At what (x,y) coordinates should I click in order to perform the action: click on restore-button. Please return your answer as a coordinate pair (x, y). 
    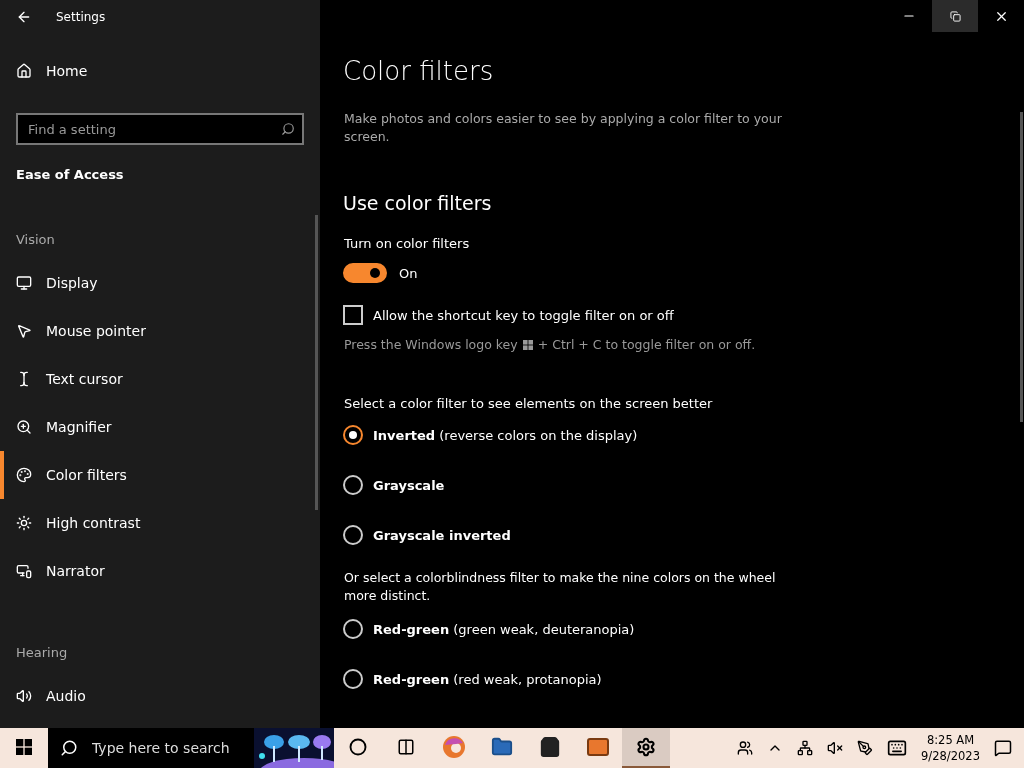
    Looking at the image, I should click on (955, 16).